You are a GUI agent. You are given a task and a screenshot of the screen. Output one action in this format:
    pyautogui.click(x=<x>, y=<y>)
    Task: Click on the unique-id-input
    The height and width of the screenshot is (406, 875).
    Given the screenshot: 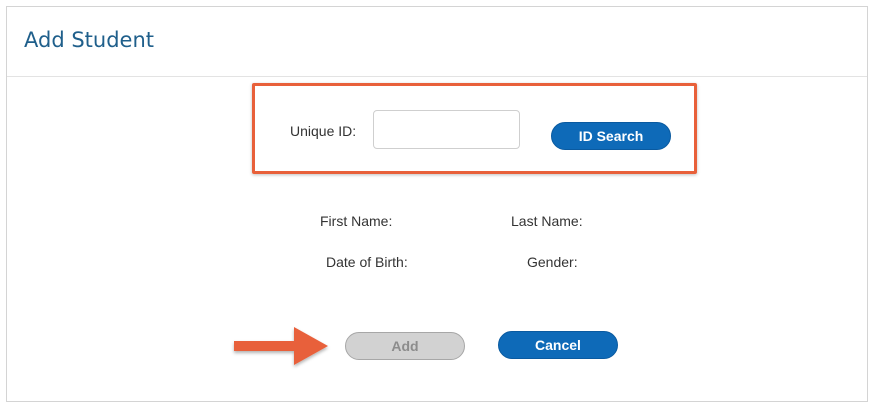 What is the action you would take?
    pyautogui.click(x=446, y=129)
    